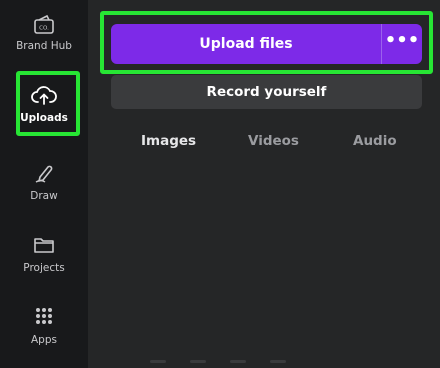  I want to click on sidebar-item-draw: Draw, so click(44, 185).